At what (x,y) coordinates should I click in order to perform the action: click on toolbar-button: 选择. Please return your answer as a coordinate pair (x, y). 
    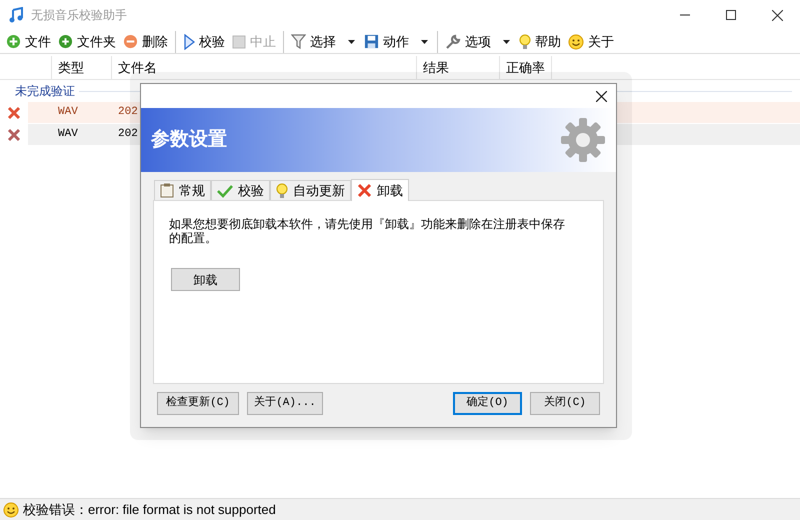
    Looking at the image, I should click on (321, 41).